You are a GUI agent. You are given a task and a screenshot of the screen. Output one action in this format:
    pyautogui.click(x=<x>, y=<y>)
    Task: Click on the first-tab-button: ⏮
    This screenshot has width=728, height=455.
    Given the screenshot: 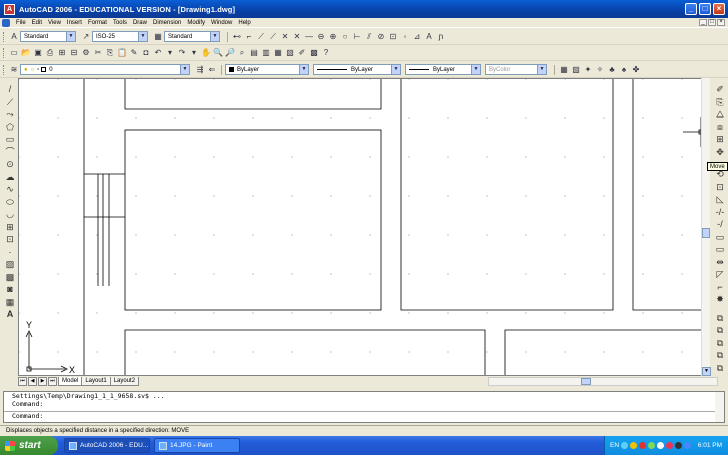 What is the action you would take?
    pyautogui.click(x=22, y=381)
    